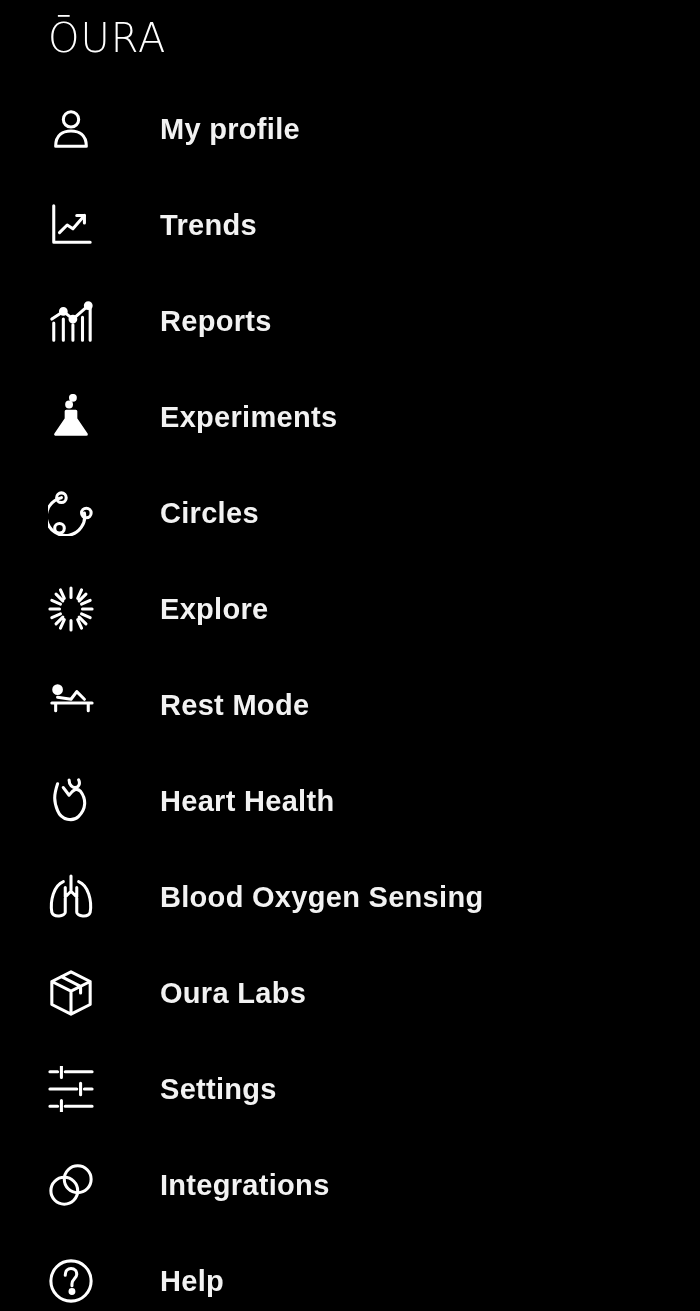 The width and height of the screenshot is (700, 1311). What do you see at coordinates (162, 1089) in the screenshot?
I see `menu-item: Settings` at bounding box center [162, 1089].